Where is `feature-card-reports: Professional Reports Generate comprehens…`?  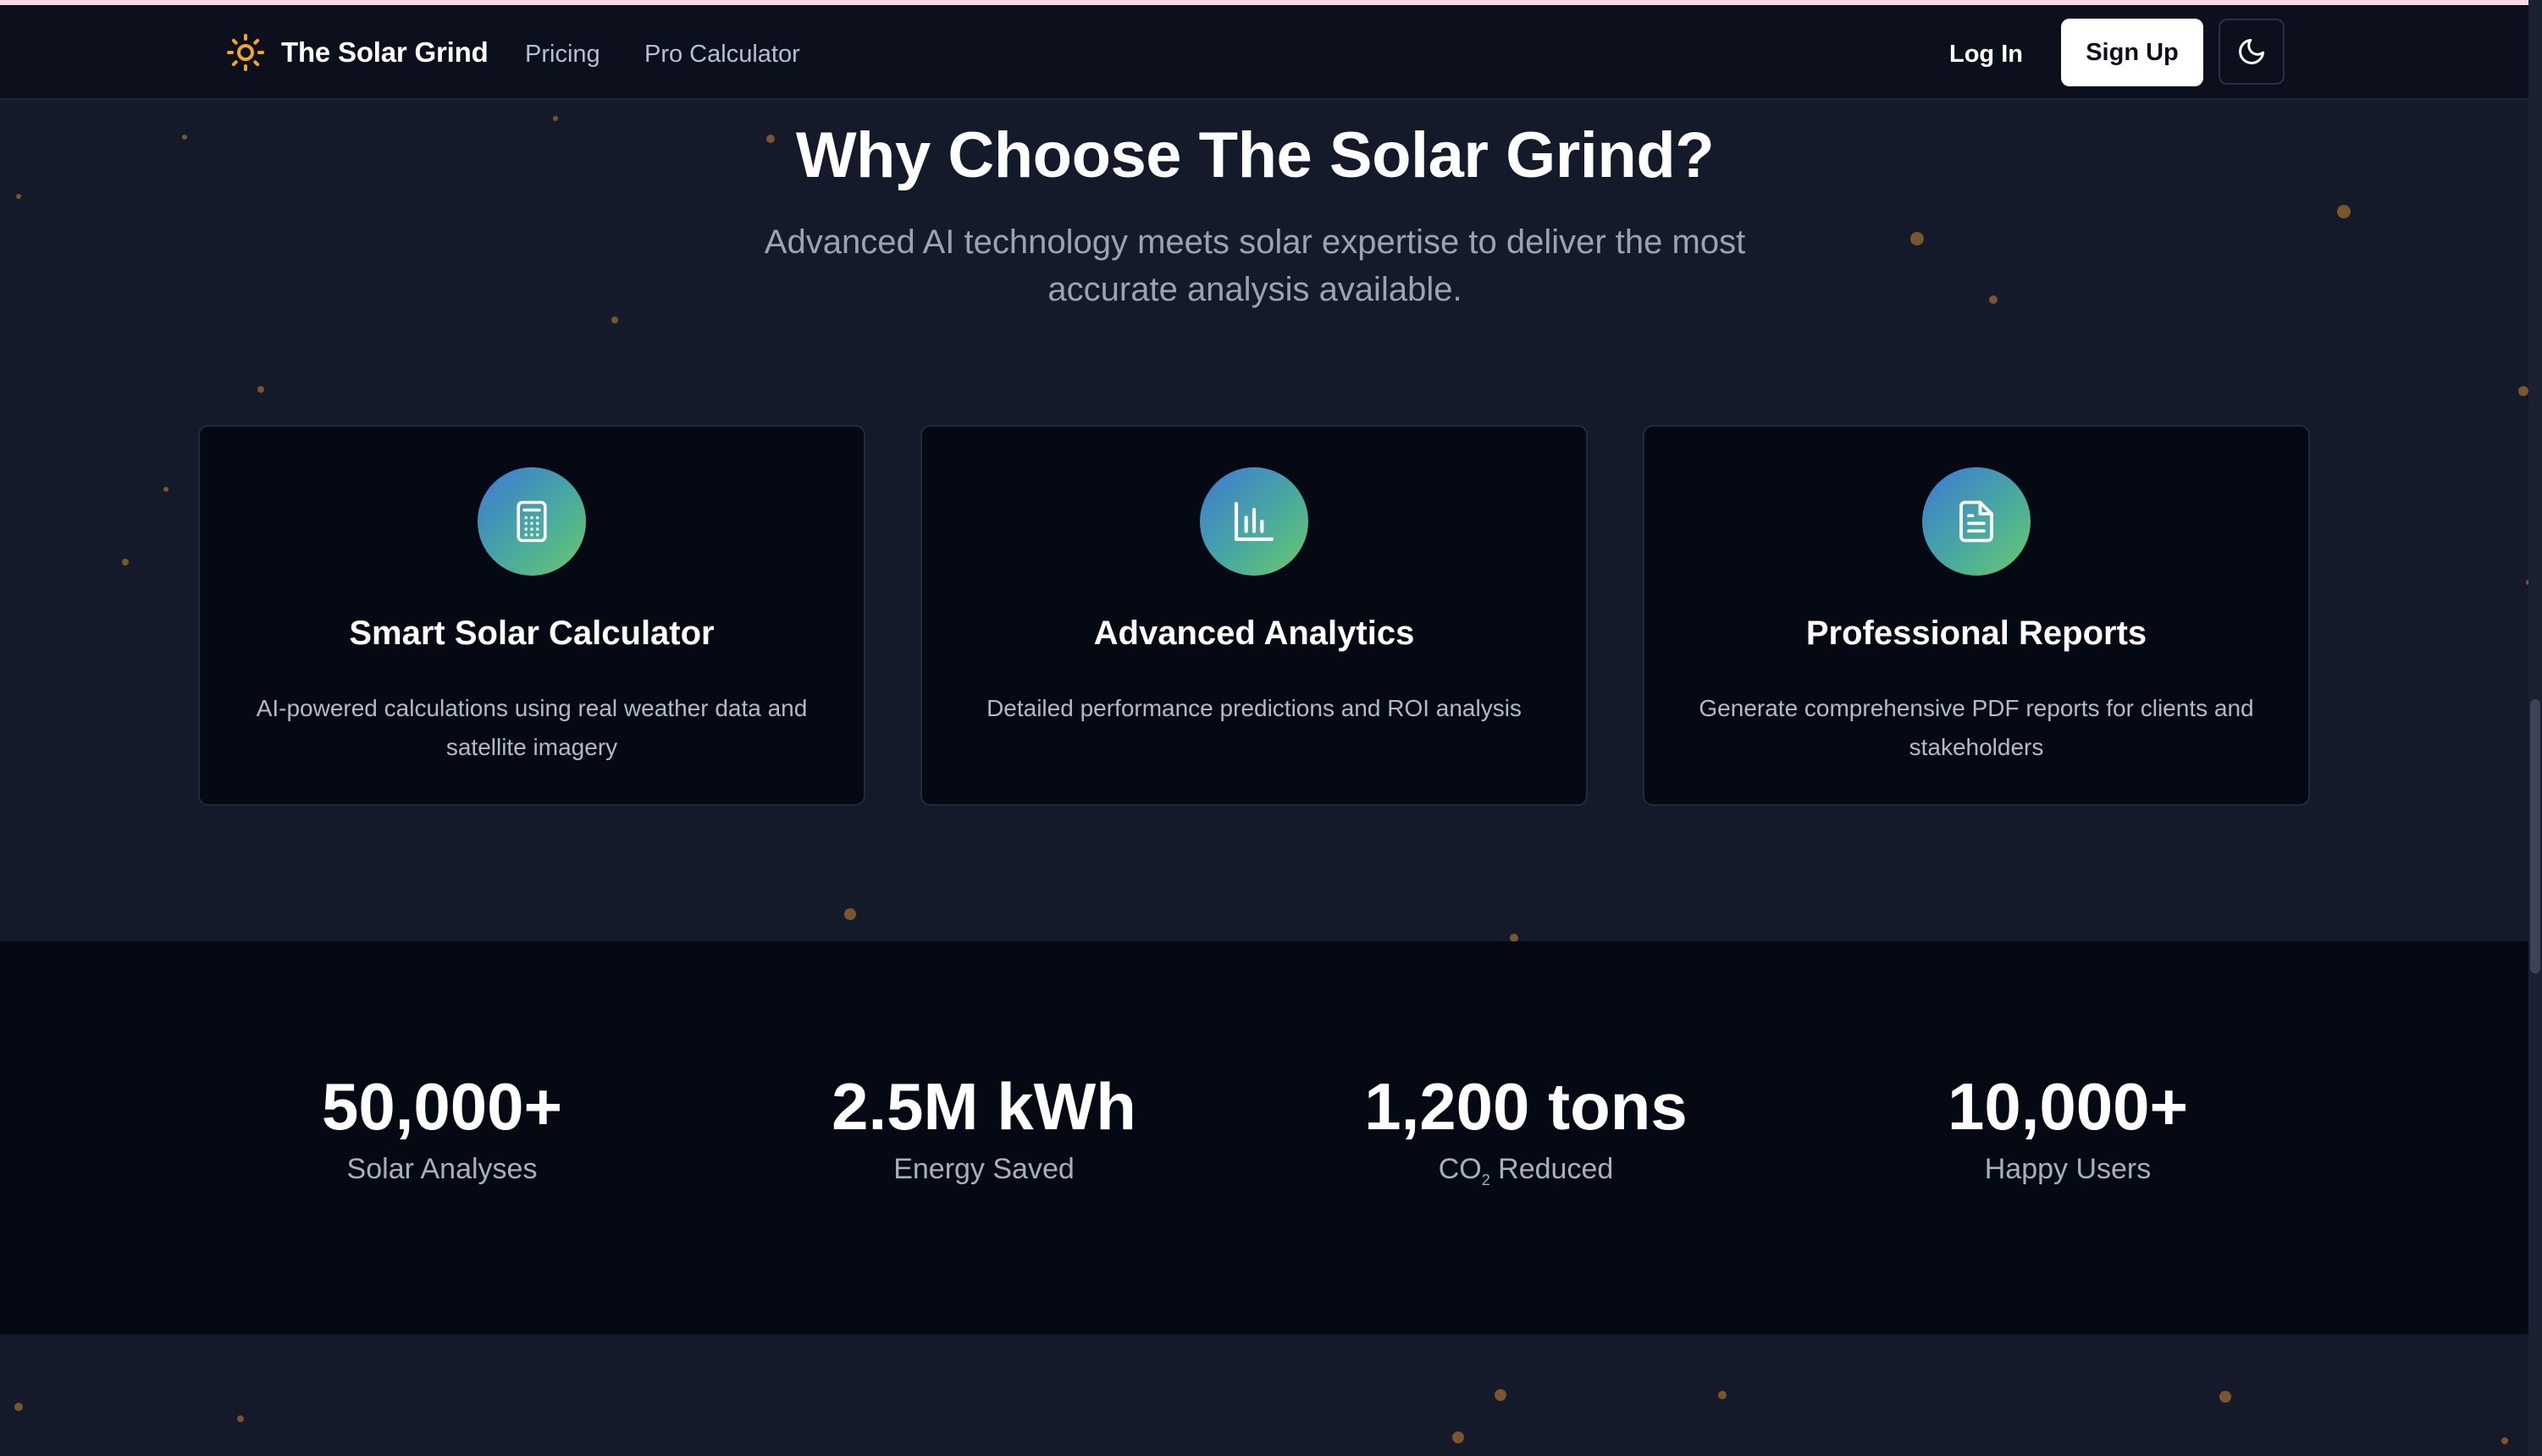
feature-card-reports: Professional Reports Generate comprehens… is located at coordinates (1976, 615).